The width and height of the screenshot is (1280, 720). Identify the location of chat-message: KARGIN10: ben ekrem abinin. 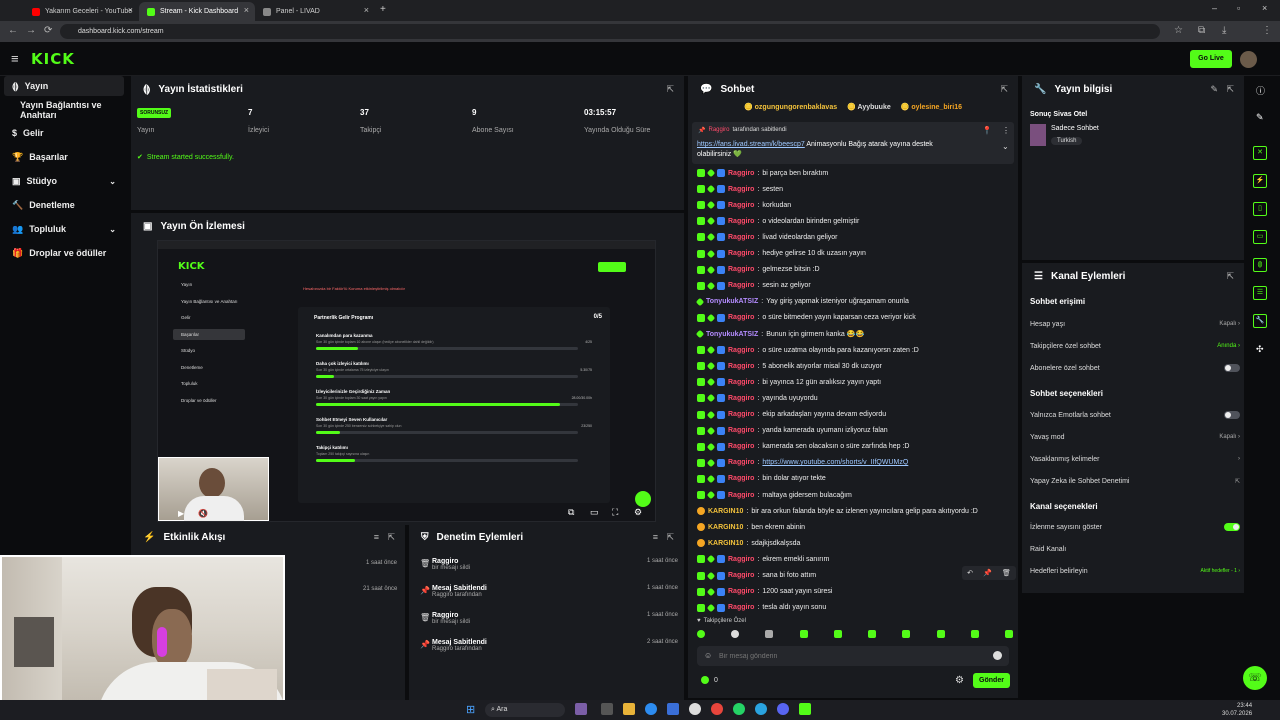
(857, 527).